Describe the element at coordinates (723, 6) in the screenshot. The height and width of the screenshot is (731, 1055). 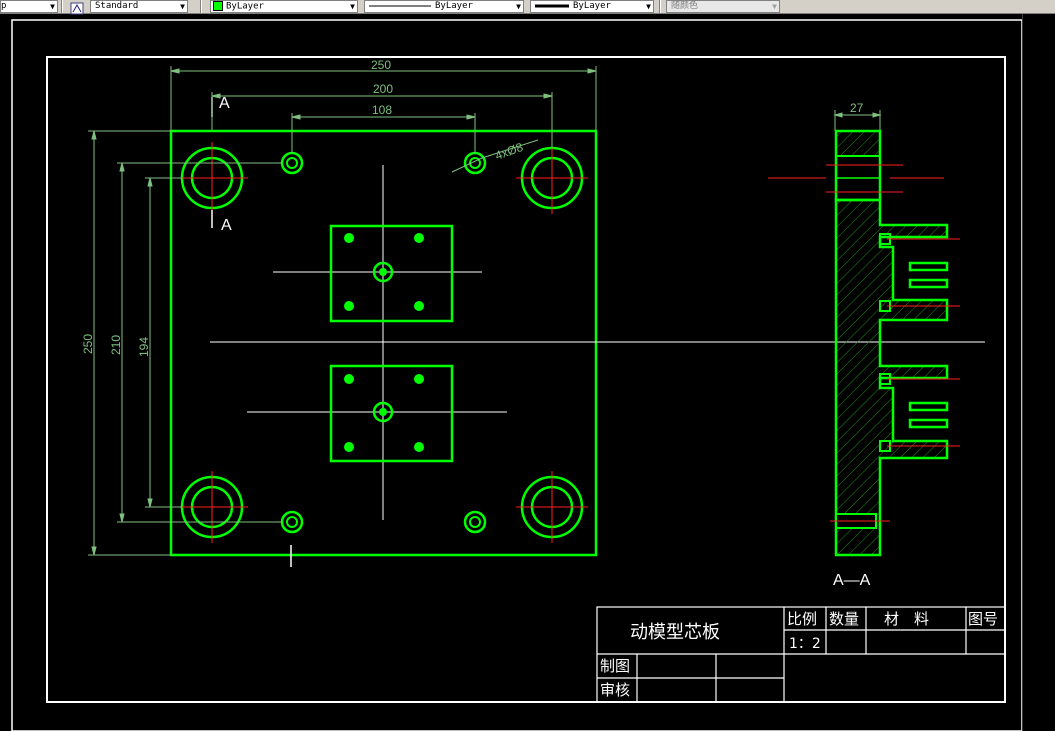
I see `plot-style-dropdown: 随颜色 ▼` at that location.